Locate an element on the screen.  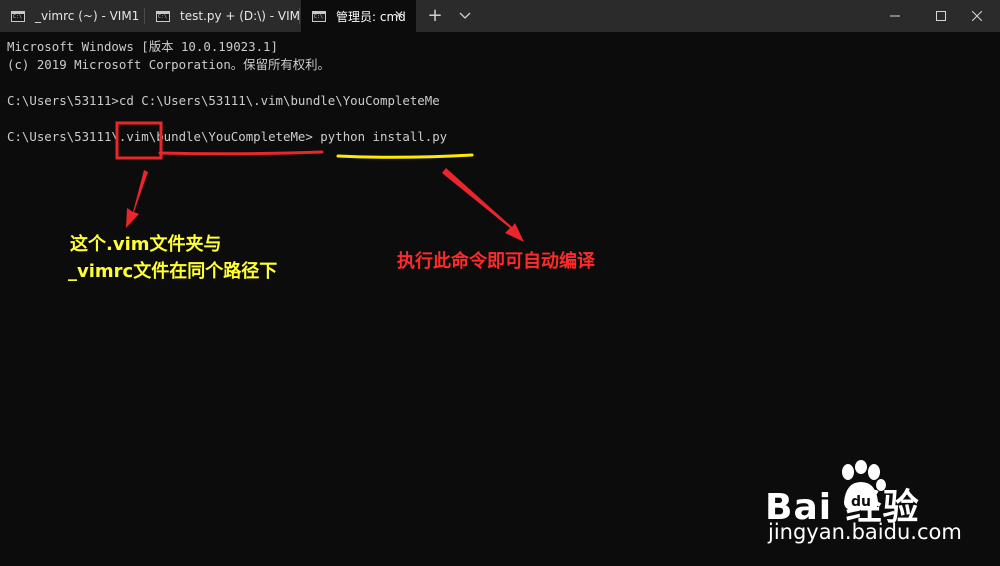
watermark-logo: Bai 经验 du jingyan.baidu.com is located at coordinates (877, 503).